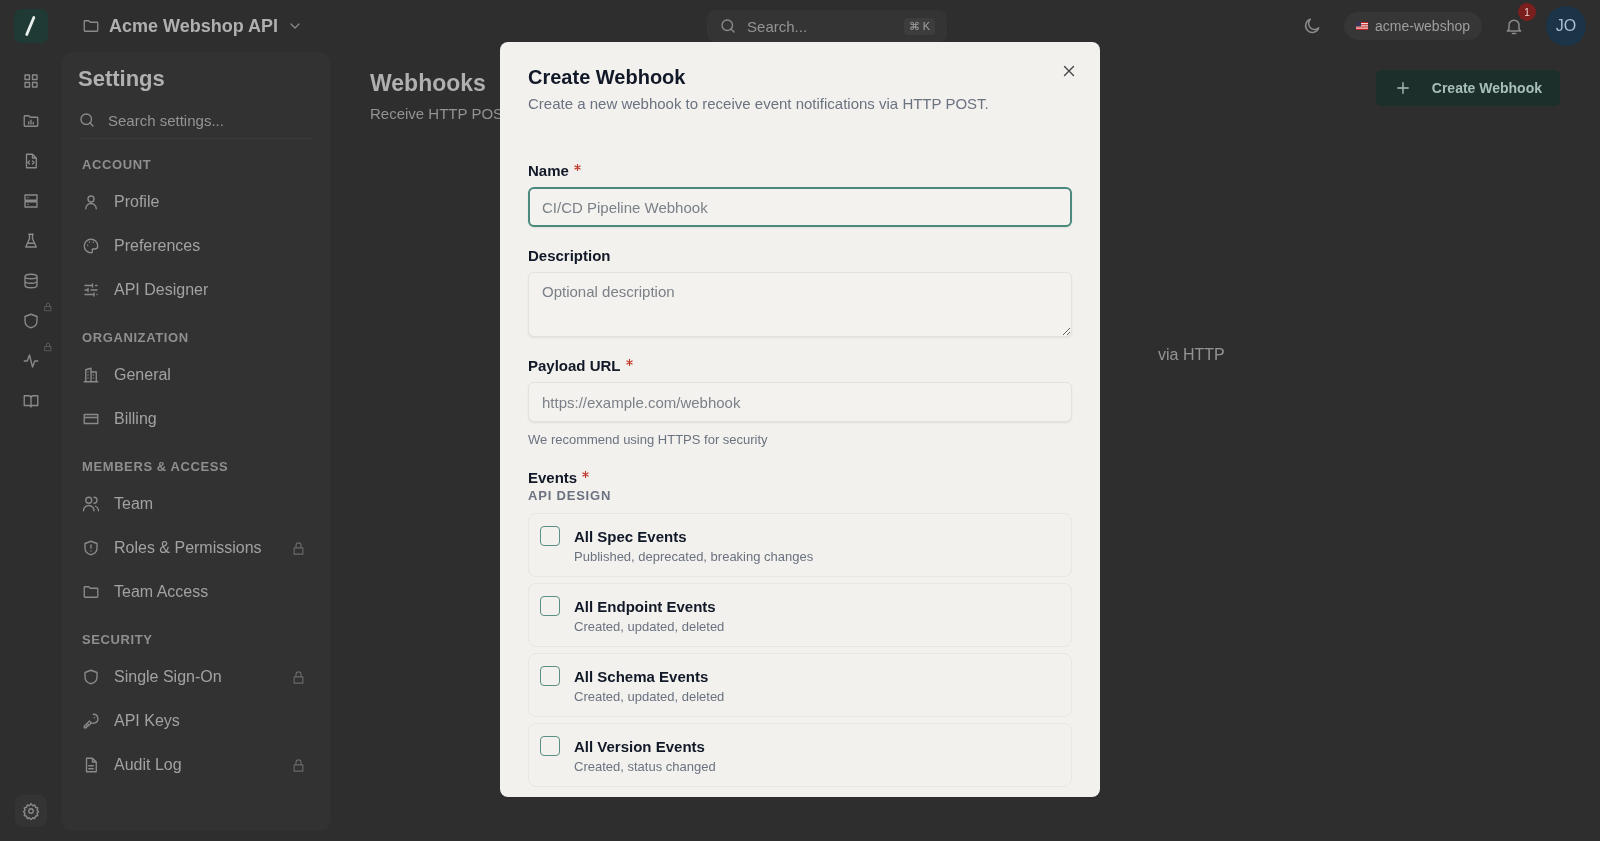 Image resolution: width=1600 pixels, height=841 pixels. Describe the element at coordinates (553, 477) in the screenshot. I see `field-label: Events` at that location.